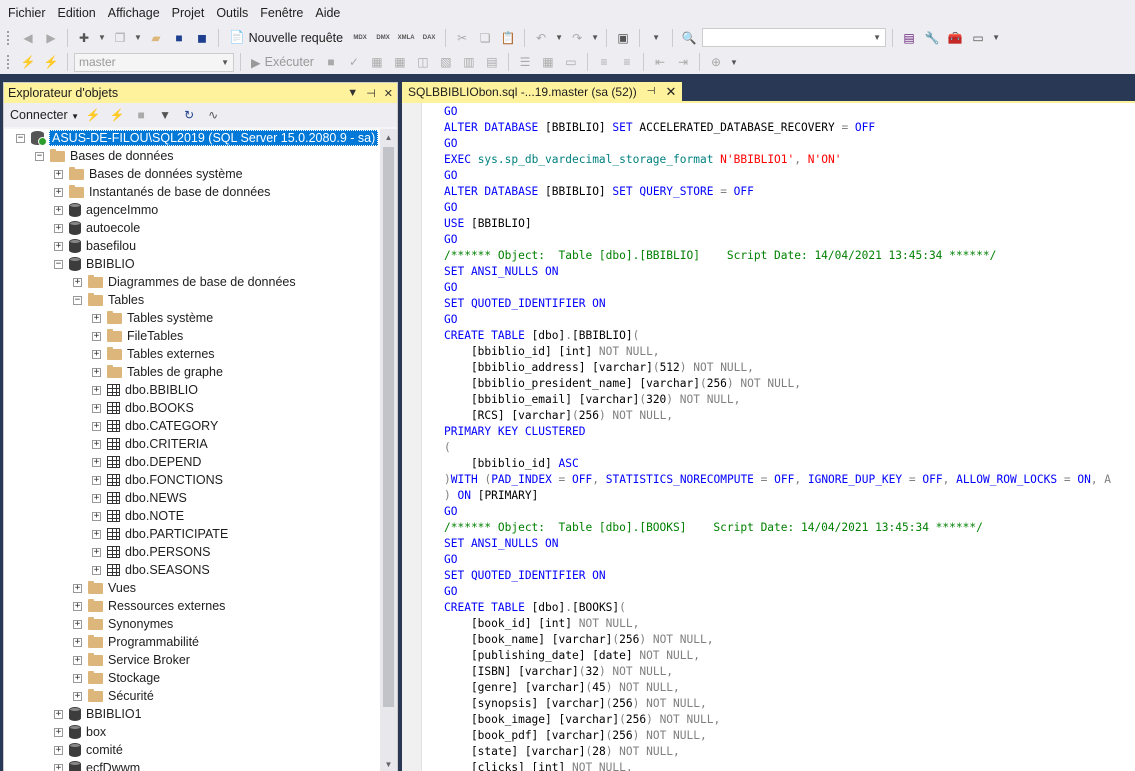  I want to click on menu-edition: Edition, so click(77, 13).